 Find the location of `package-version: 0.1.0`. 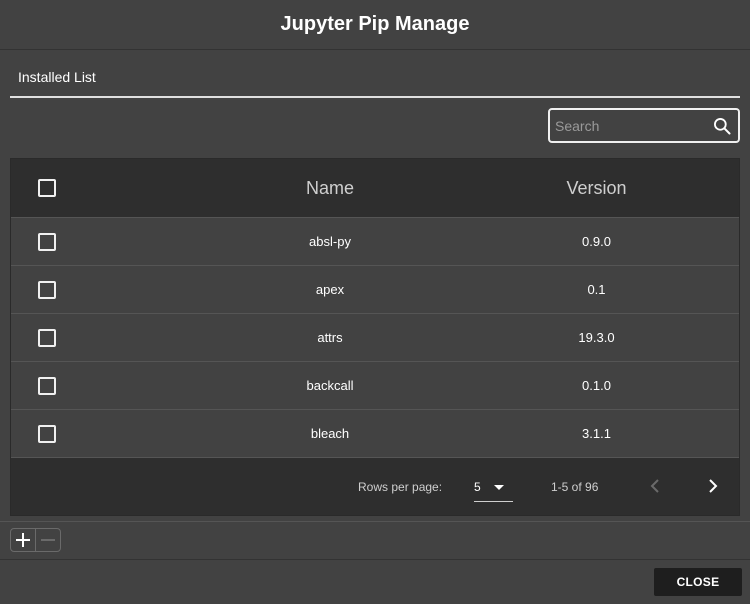

package-version: 0.1.0 is located at coordinates (596, 385).